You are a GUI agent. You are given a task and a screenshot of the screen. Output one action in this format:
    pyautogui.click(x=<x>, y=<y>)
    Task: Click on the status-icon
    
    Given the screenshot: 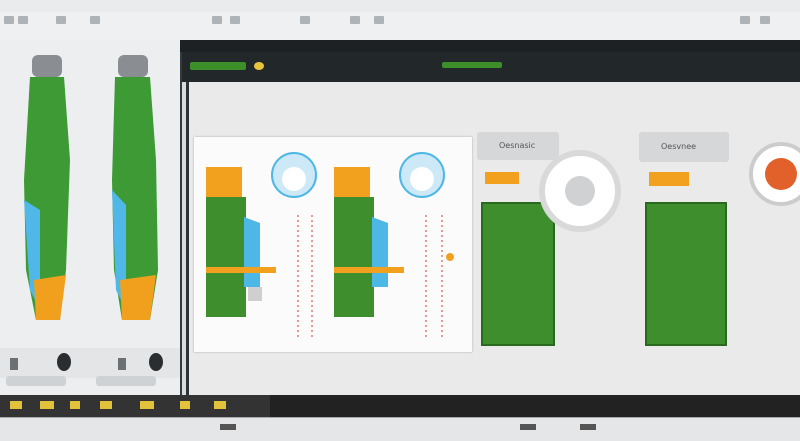 What is the action you would take?
    pyautogui.click(x=259, y=66)
    